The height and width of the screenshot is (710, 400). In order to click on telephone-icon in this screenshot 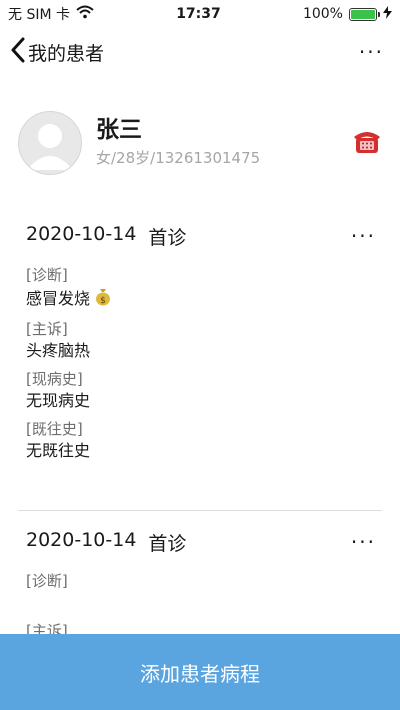, I will do `click(367, 143)`.